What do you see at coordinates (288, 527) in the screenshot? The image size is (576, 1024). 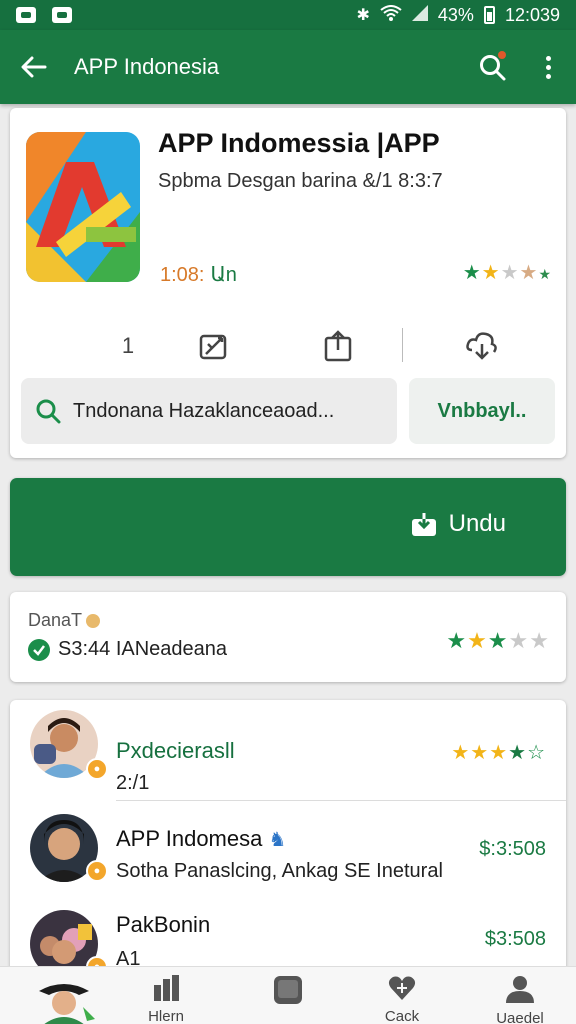 I see `download-button: Undu` at bounding box center [288, 527].